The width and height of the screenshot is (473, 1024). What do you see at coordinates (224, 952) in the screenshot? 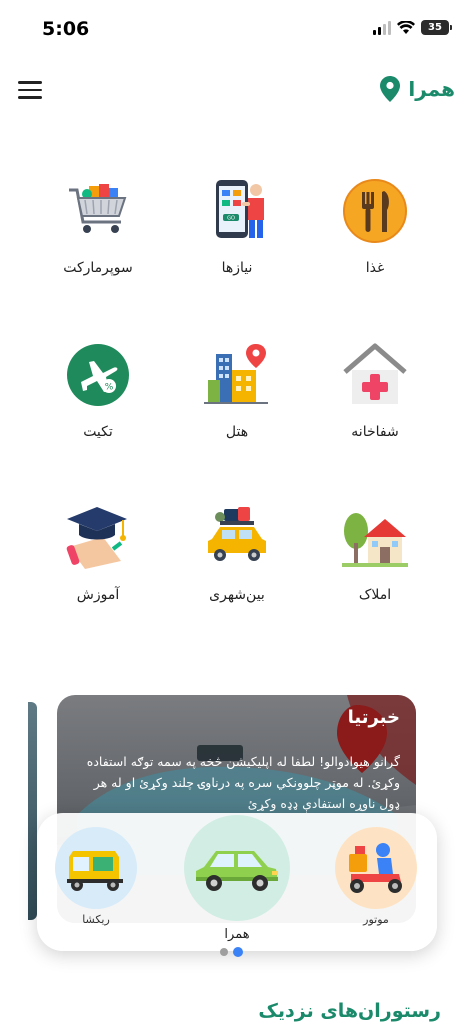
I see `pagination-dot` at bounding box center [224, 952].